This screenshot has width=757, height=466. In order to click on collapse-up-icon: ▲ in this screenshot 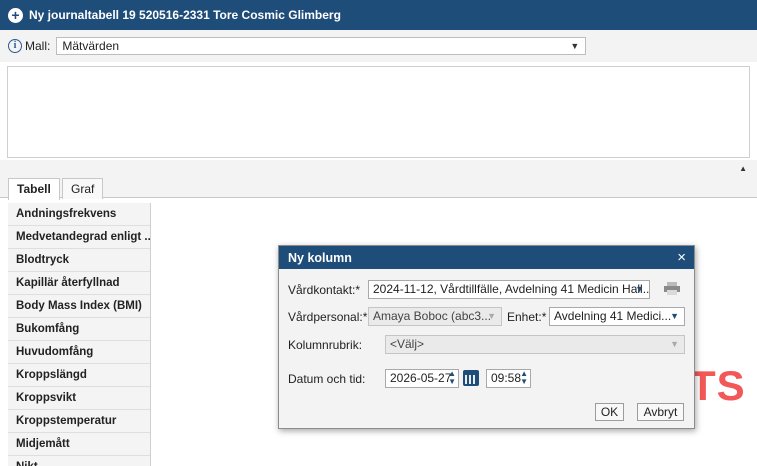, I will do `click(743, 168)`.